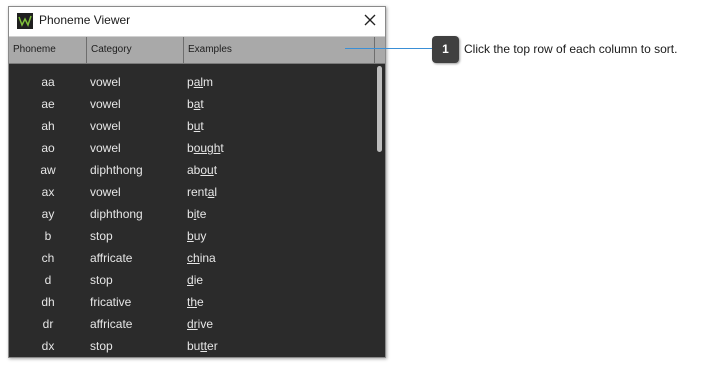 The image size is (714, 366). Describe the element at coordinates (207, 258) in the screenshot. I see `example-text: ina` at that location.